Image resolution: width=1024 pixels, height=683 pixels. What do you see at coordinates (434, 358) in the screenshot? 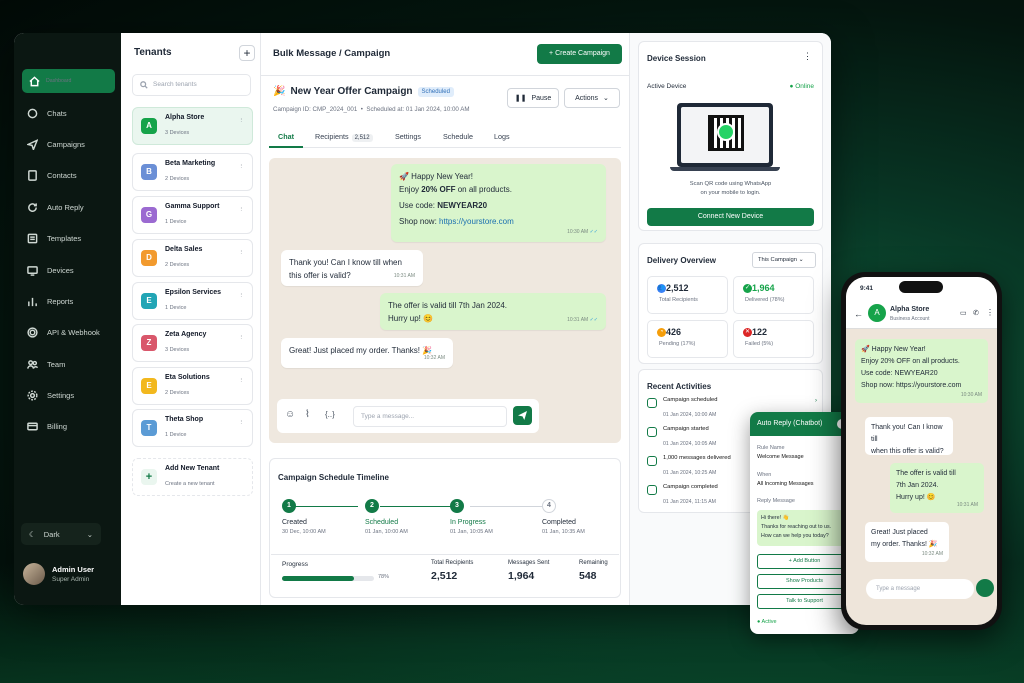
I see `message-time: 10:32 AM` at bounding box center [434, 358].